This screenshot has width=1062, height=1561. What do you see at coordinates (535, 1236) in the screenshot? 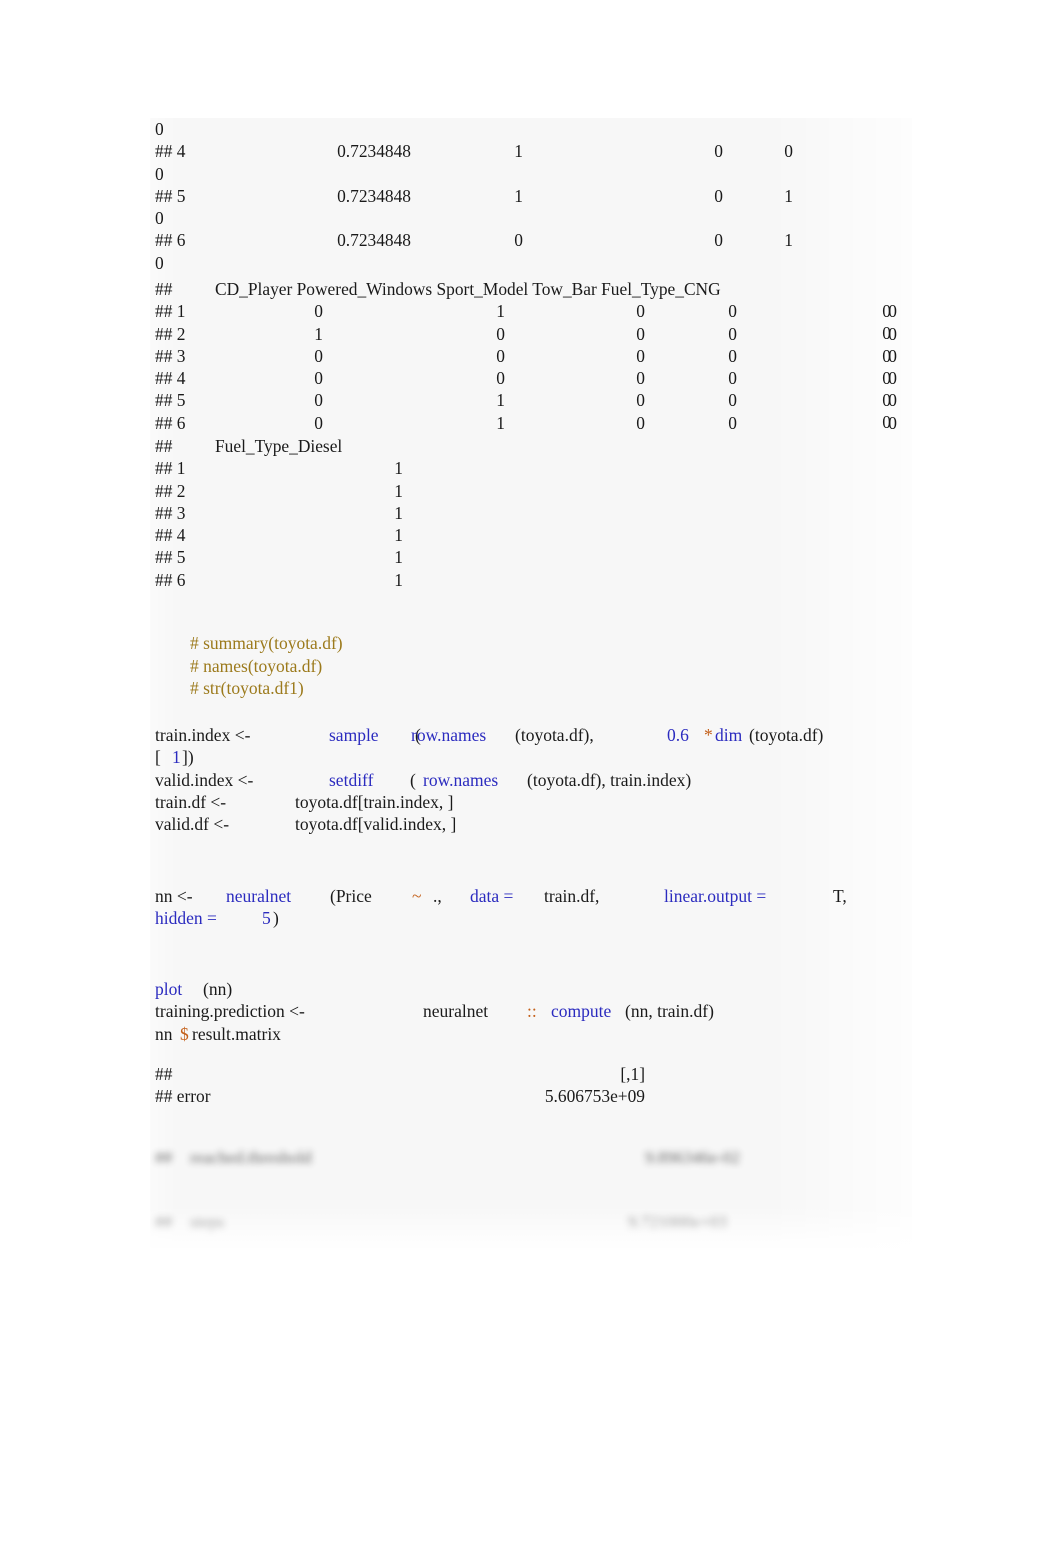
I see `page-bottom-fade` at bounding box center [535, 1236].